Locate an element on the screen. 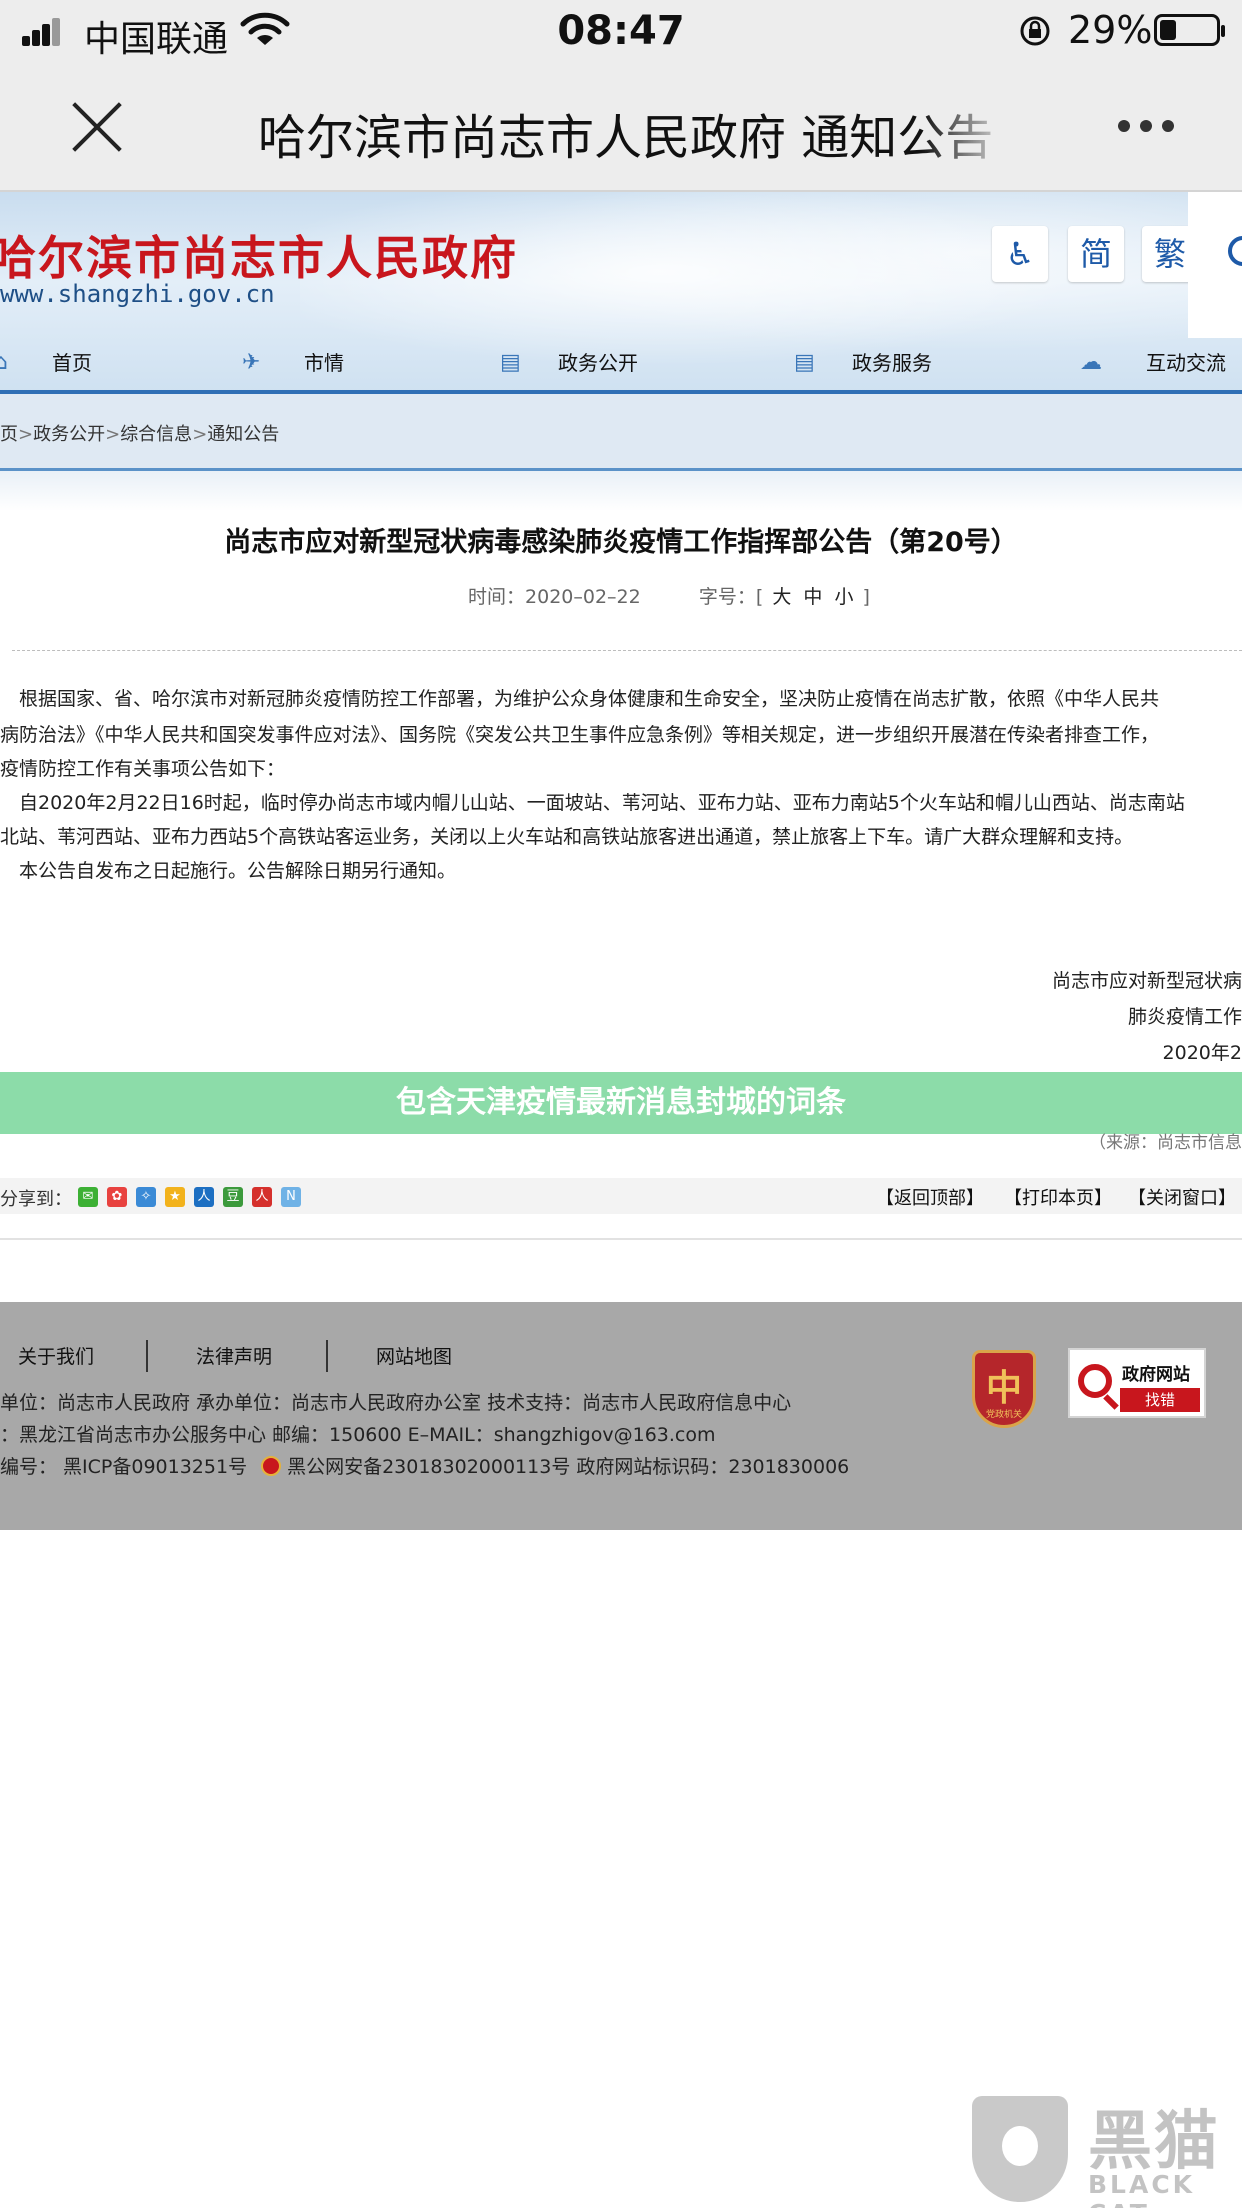 This screenshot has height=2208, width=1242. font-size-small-button: 小 is located at coordinates (843, 597).